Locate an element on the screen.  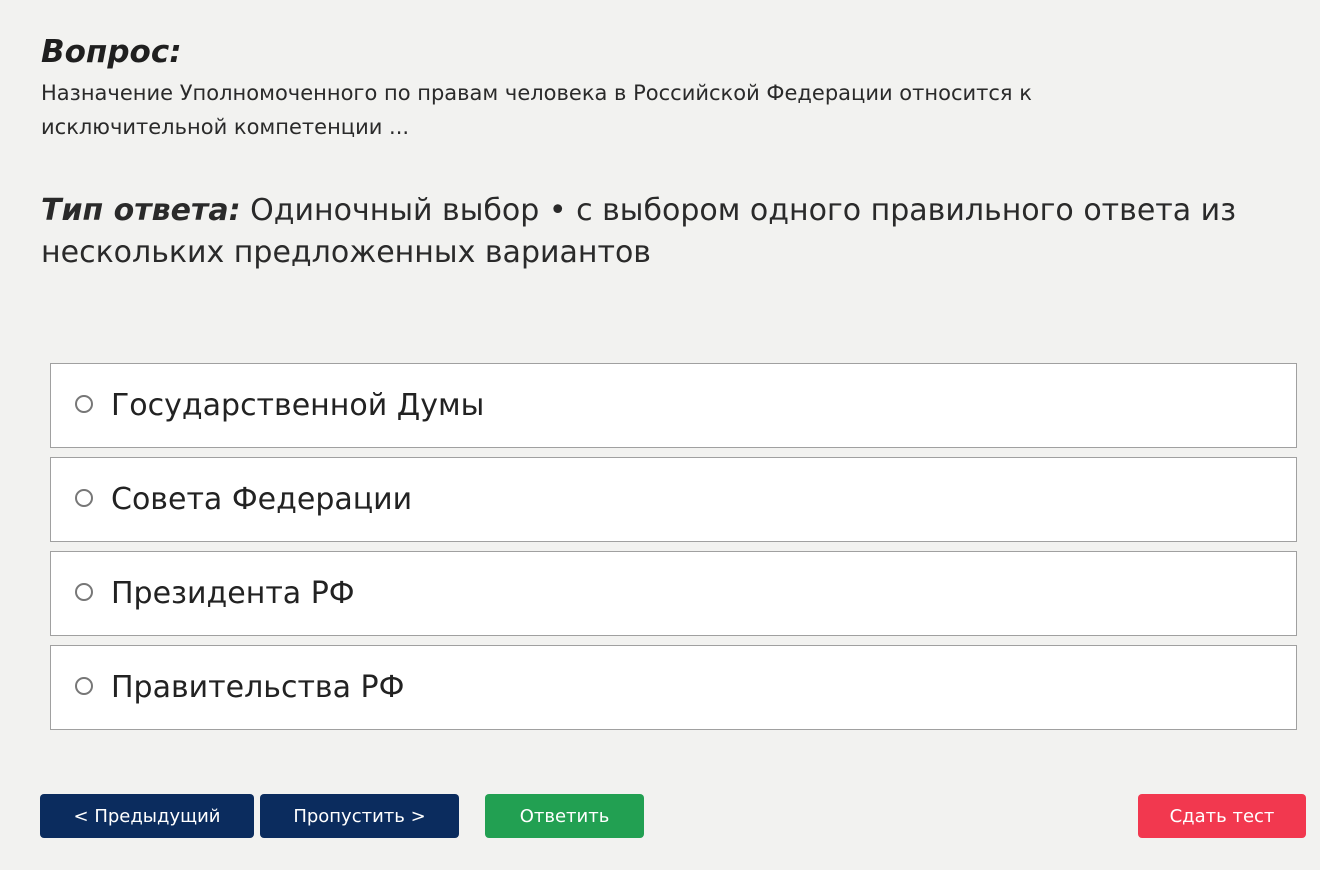
previous-button: < Предыдущий is located at coordinates (147, 816).